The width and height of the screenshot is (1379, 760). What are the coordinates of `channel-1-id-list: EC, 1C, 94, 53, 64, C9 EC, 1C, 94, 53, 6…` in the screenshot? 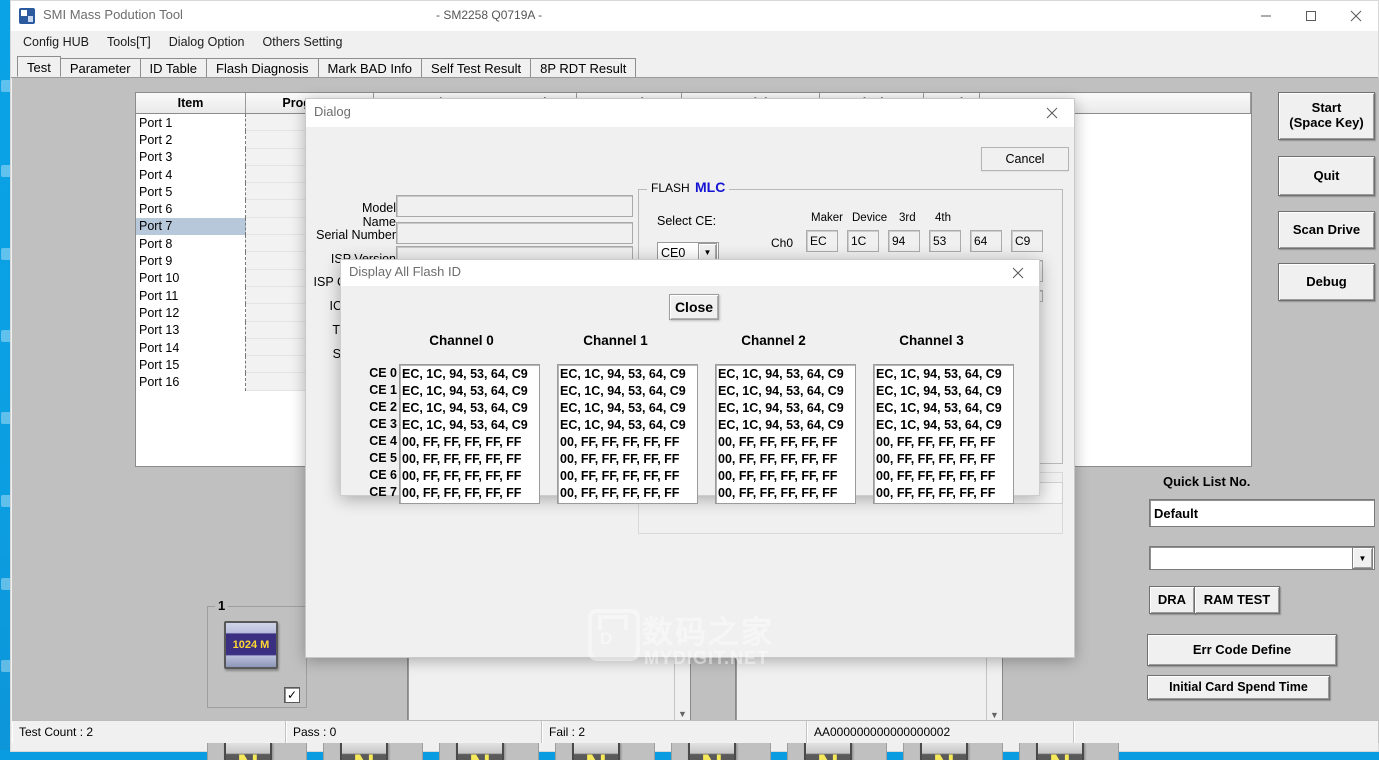 It's located at (627, 434).